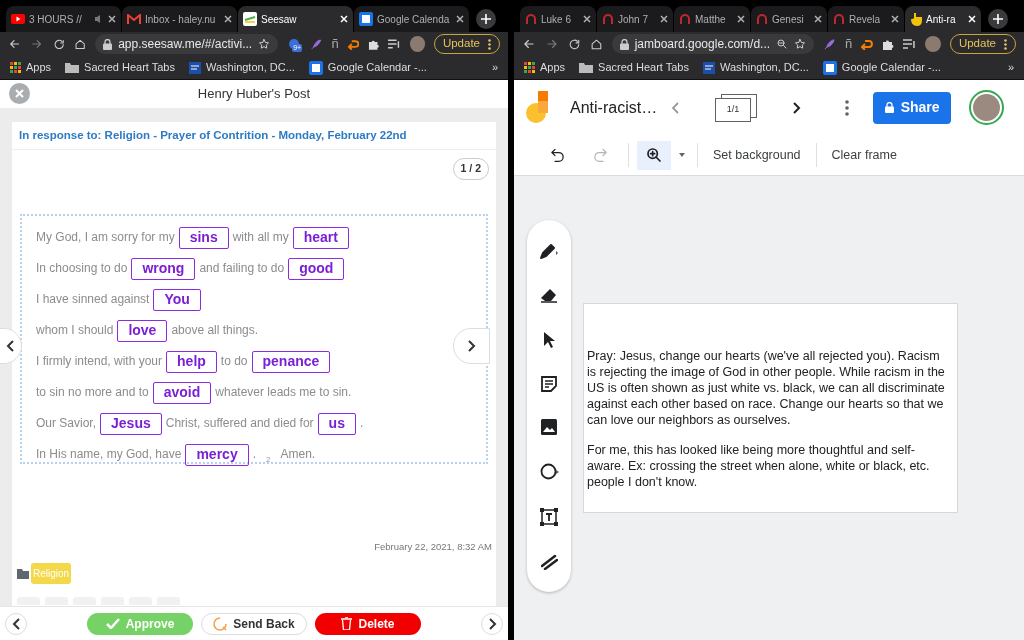 The height and width of the screenshot is (640, 1024). Describe the element at coordinates (654, 155) in the screenshot. I see `zoom-button` at that location.